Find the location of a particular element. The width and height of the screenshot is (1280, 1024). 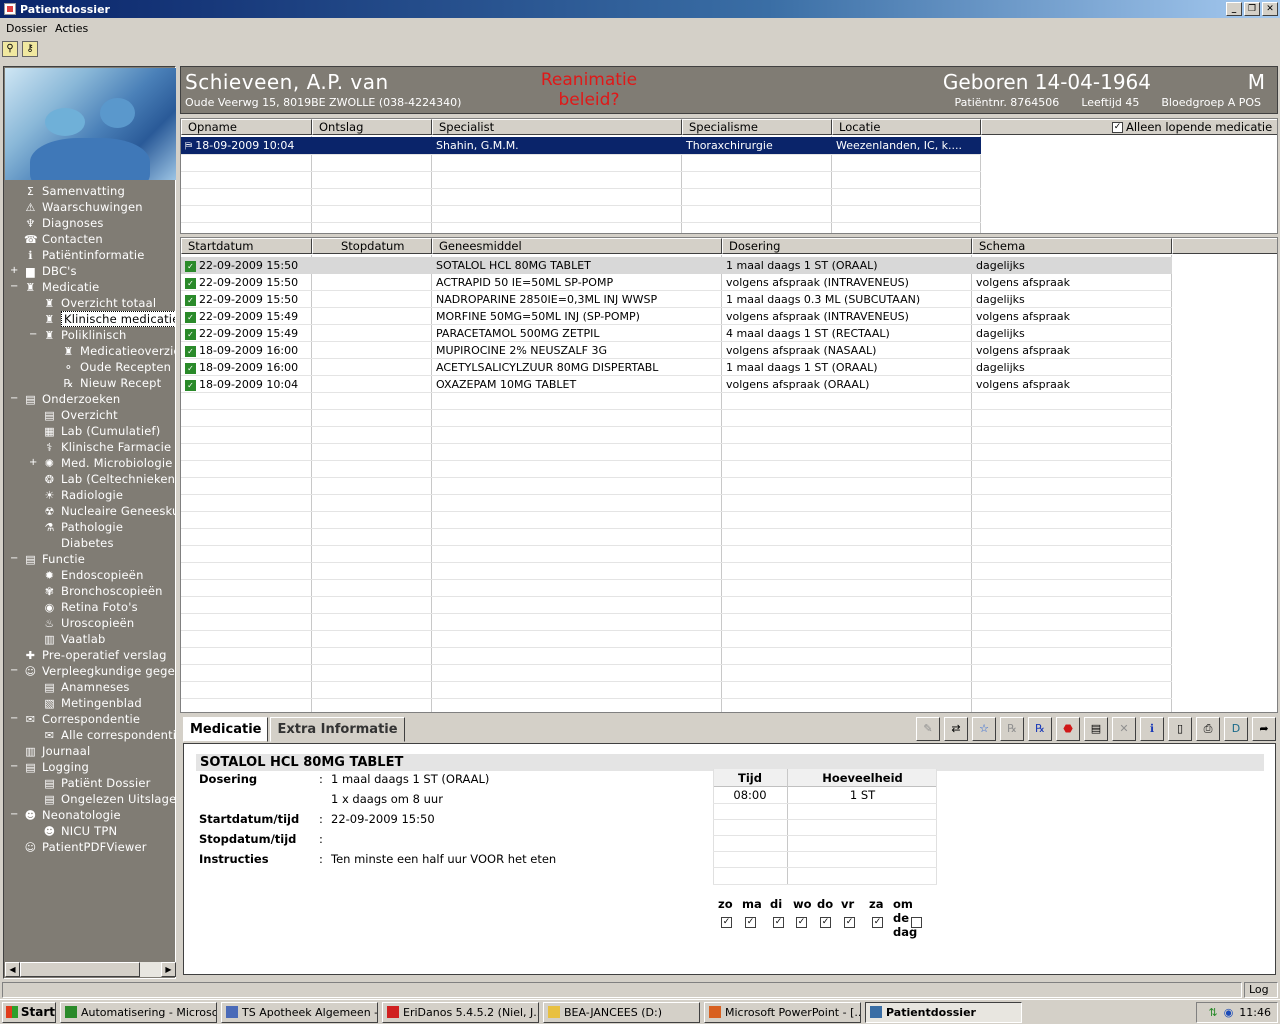

star-icon: ☆ is located at coordinates (984, 729).